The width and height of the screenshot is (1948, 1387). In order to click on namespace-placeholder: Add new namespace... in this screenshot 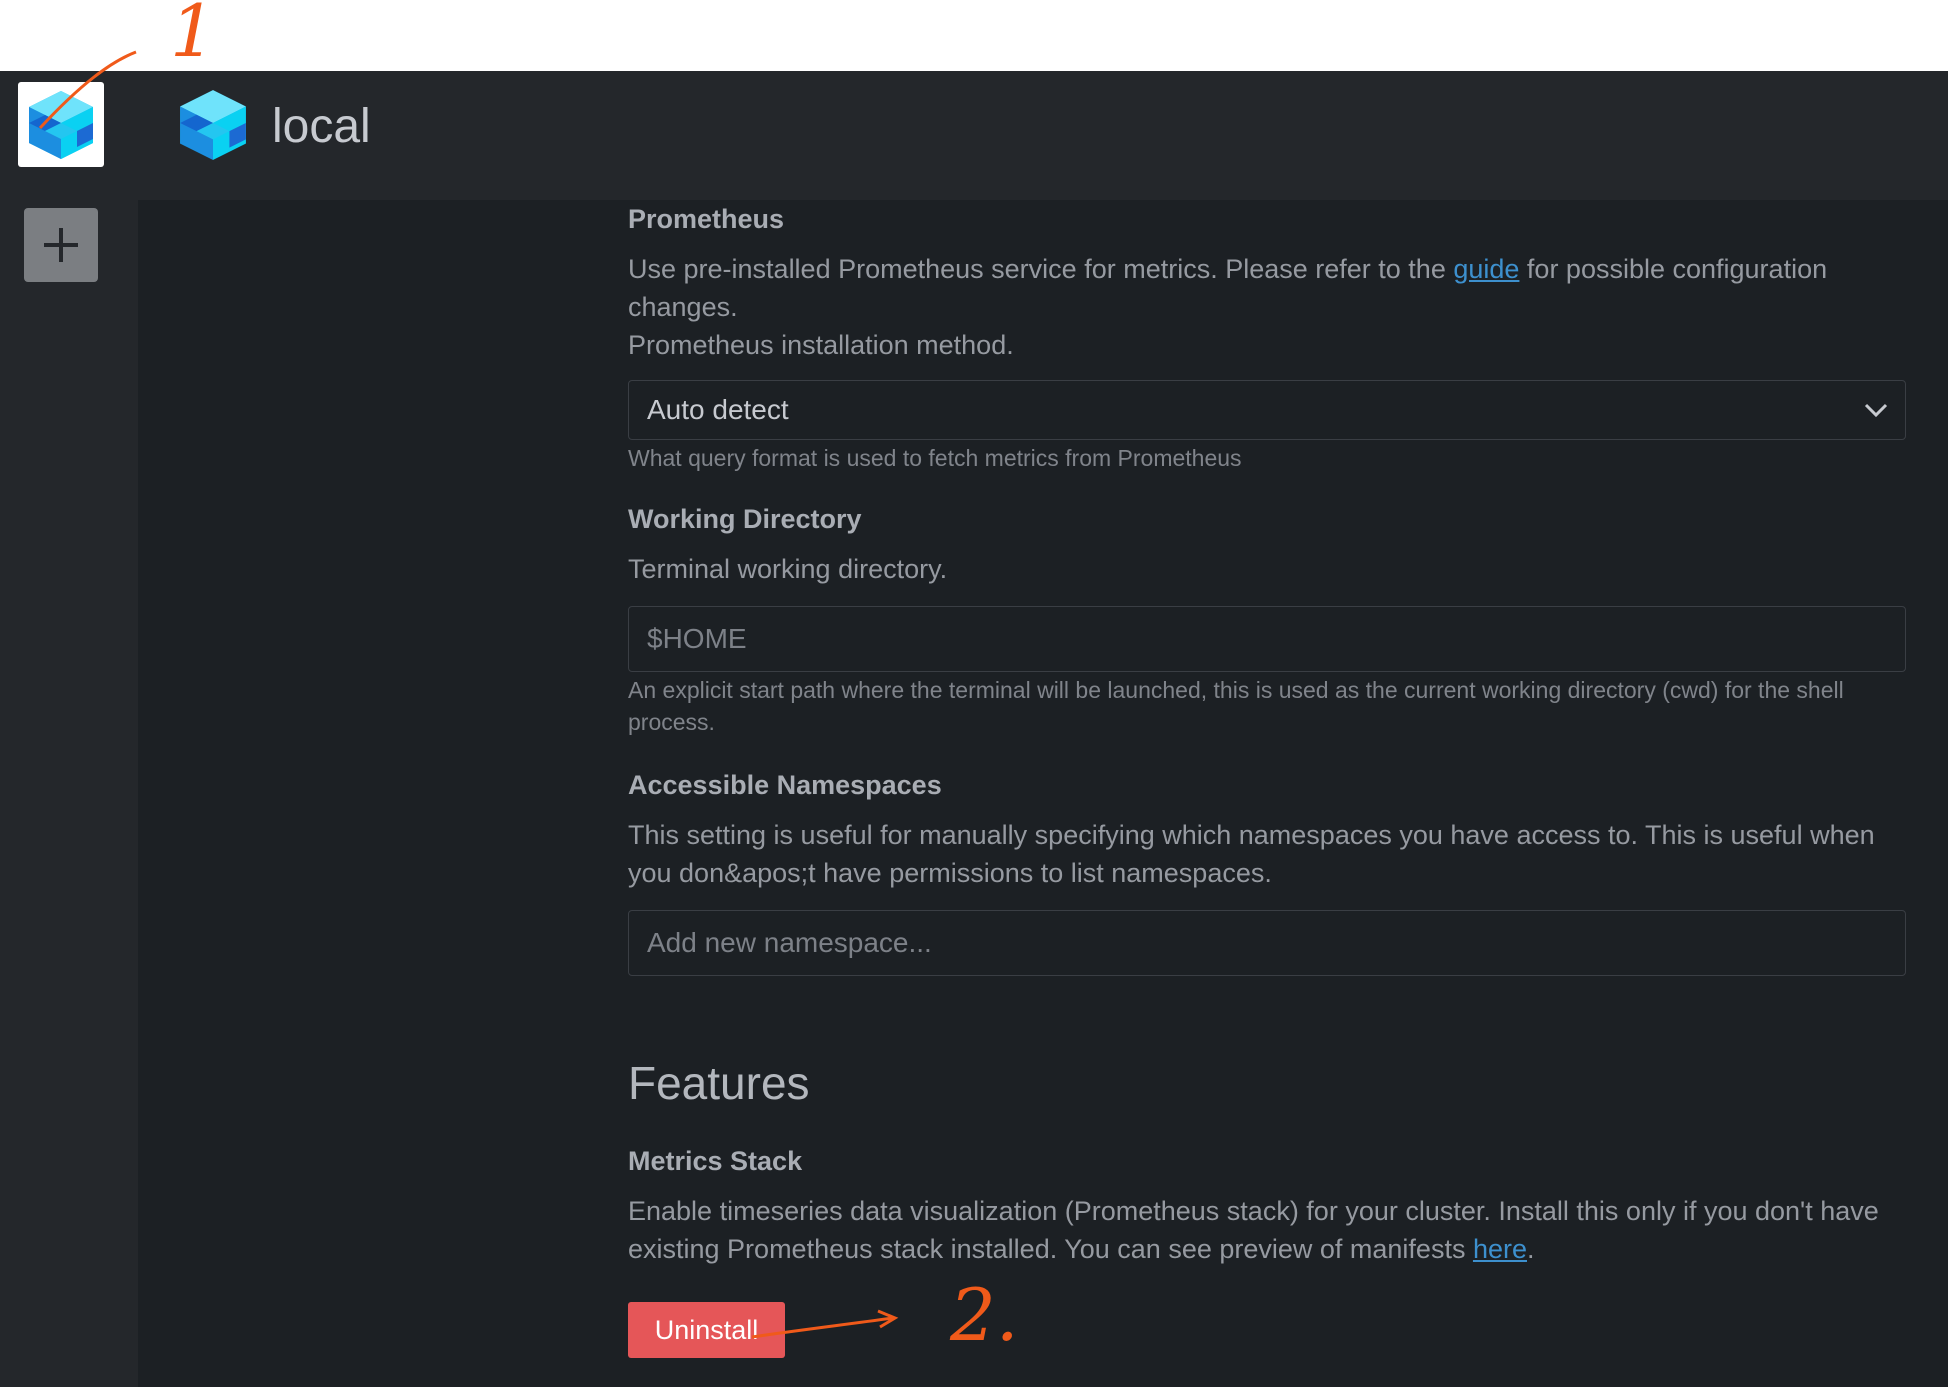, I will do `click(789, 942)`.